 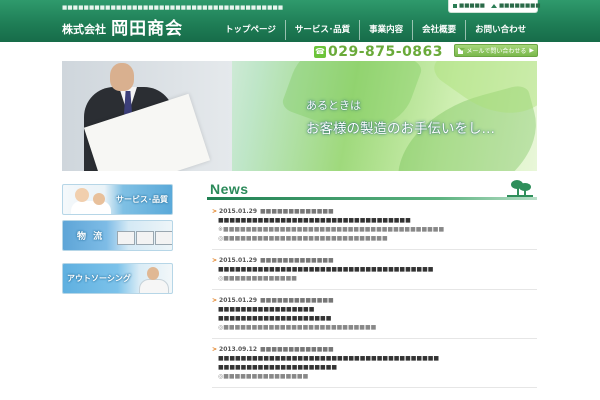 What do you see at coordinates (303, 238) in the screenshot?
I see `news-text: ◎■■■■■■■■■■■■■■■■■■■■■■■■■■■■■` at bounding box center [303, 238].